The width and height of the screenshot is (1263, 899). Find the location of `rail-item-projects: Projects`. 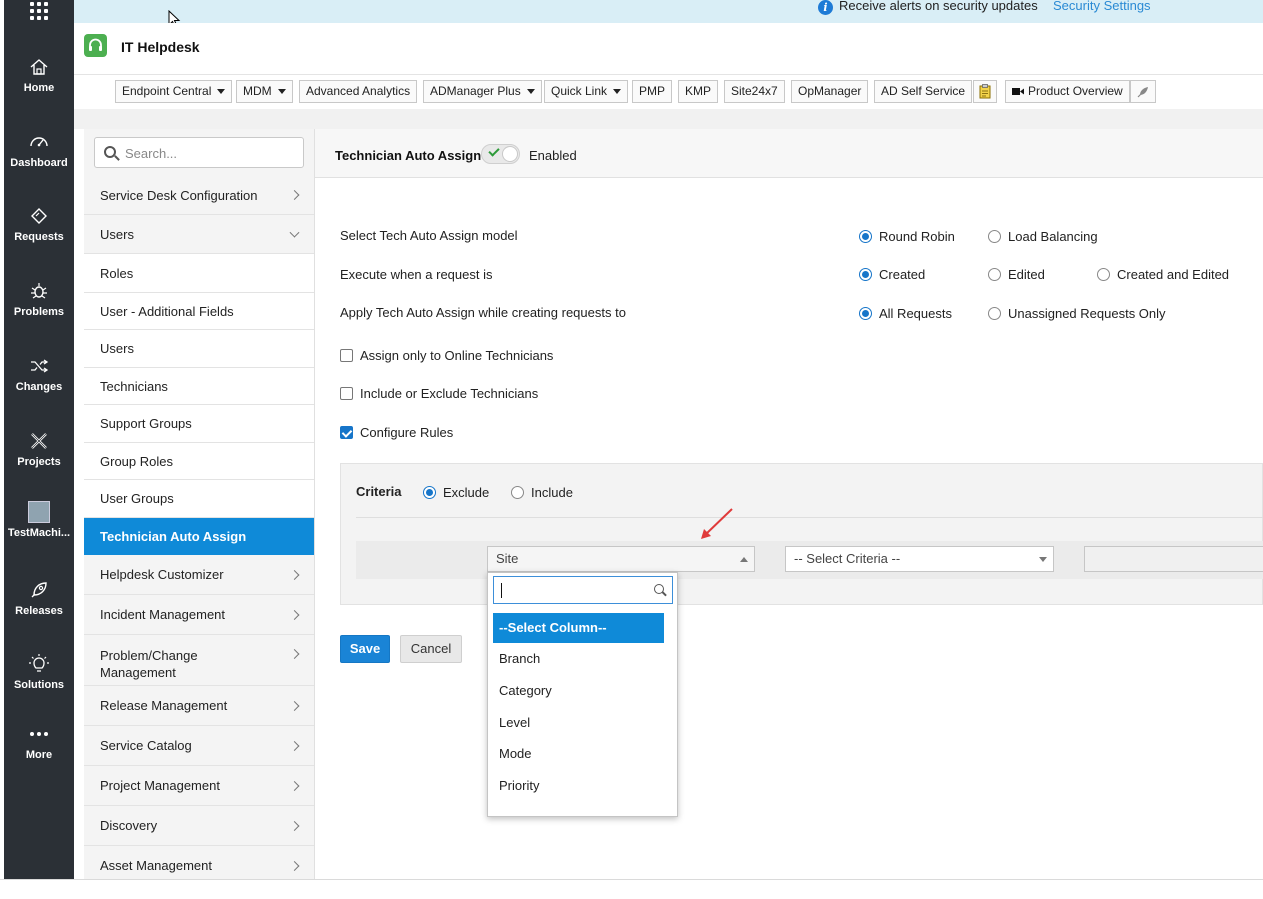

rail-item-projects: Projects is located at coordinates (39, 449).